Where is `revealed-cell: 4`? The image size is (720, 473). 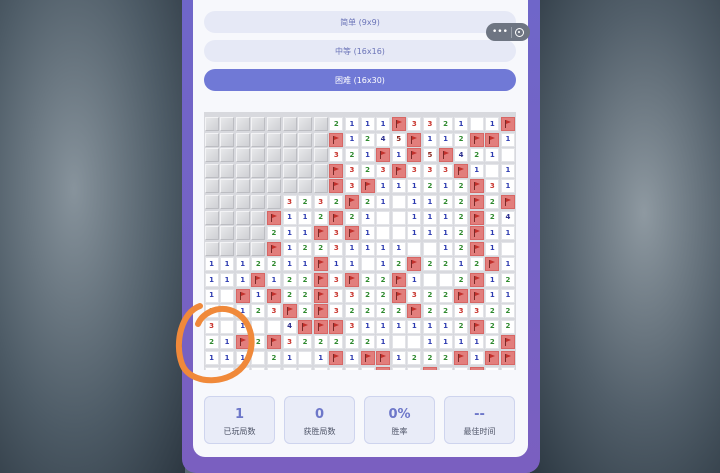 revealed-cell: 4 is located at coordinates (461, 155).